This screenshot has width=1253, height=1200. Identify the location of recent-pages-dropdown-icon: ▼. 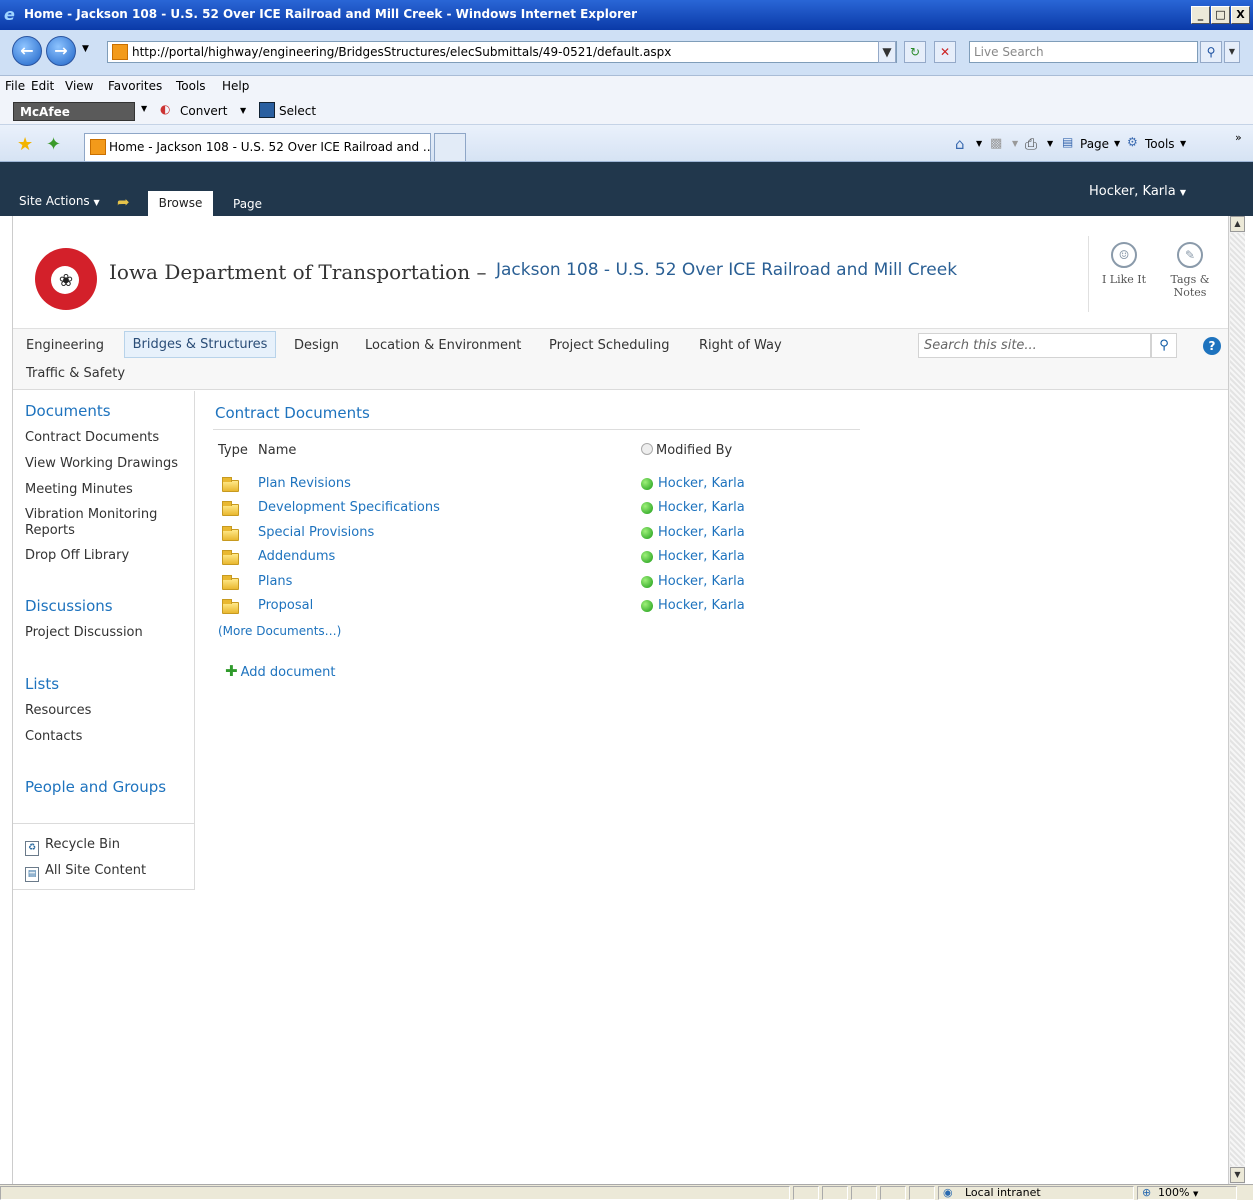
(85, 49).